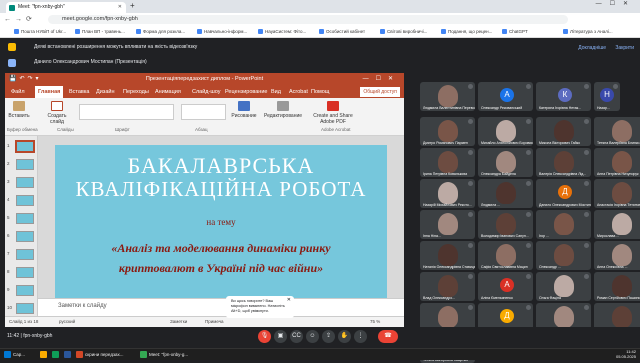 The image size is (640, 363). What do you see at coordinates (289, 300) in the screenshot?
I see `close-tooltip-icon: ✕` at bounding box center [289, 300].